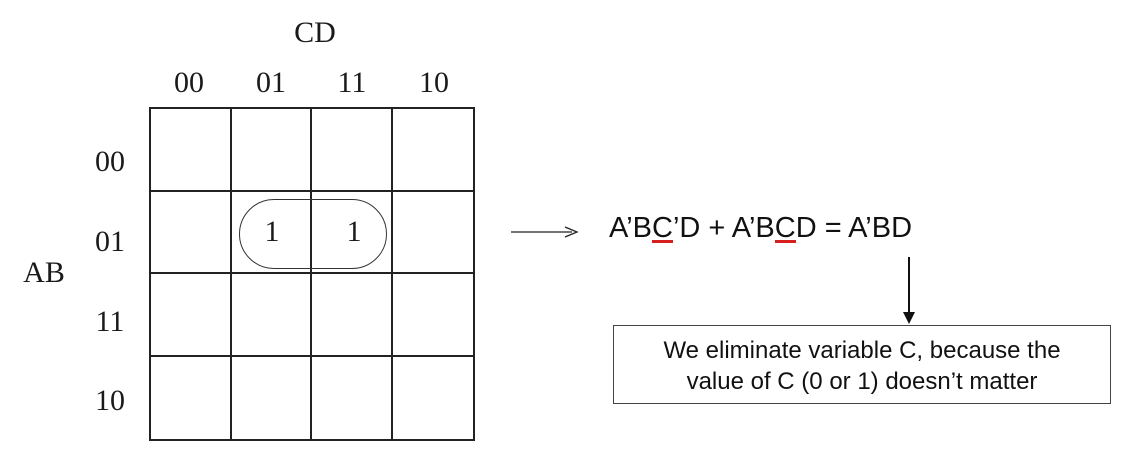  I want to click on explanation-line-2: value of C (0 or 1) doesn’t matter, so click(862, 381).